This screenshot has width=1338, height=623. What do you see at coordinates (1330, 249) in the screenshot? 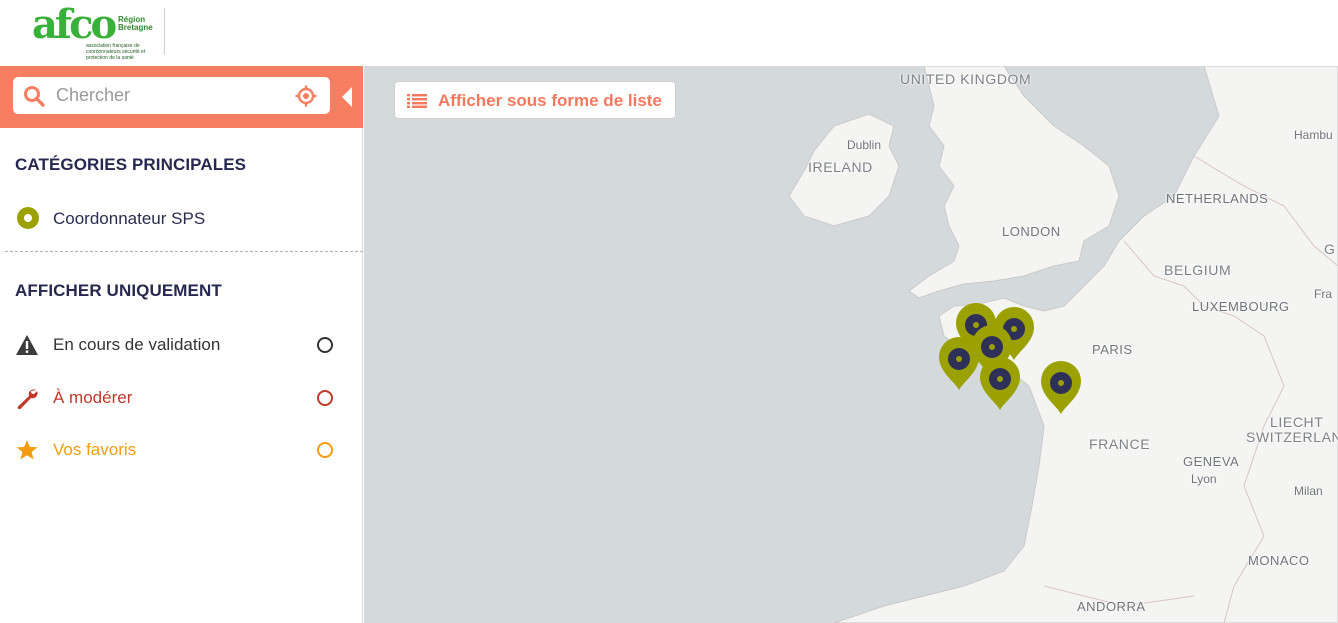
I see `map-label-germany: G` at bounding box center [1330, 249].